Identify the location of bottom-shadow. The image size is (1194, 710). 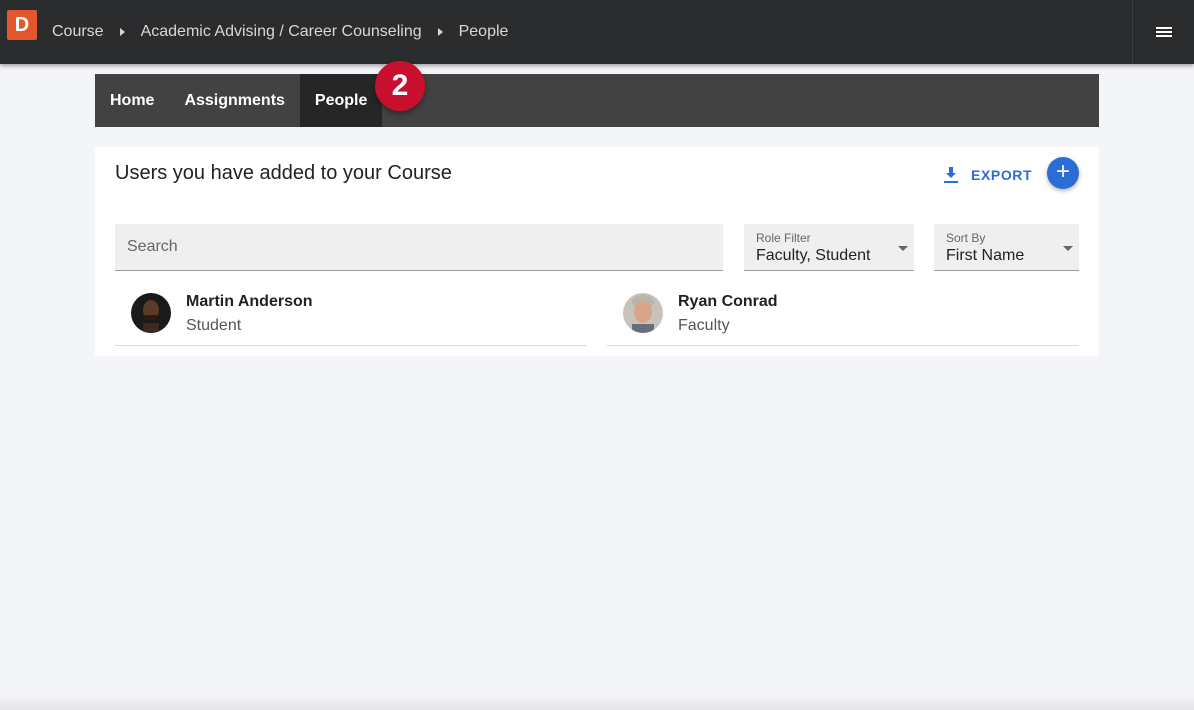
(597, 702).